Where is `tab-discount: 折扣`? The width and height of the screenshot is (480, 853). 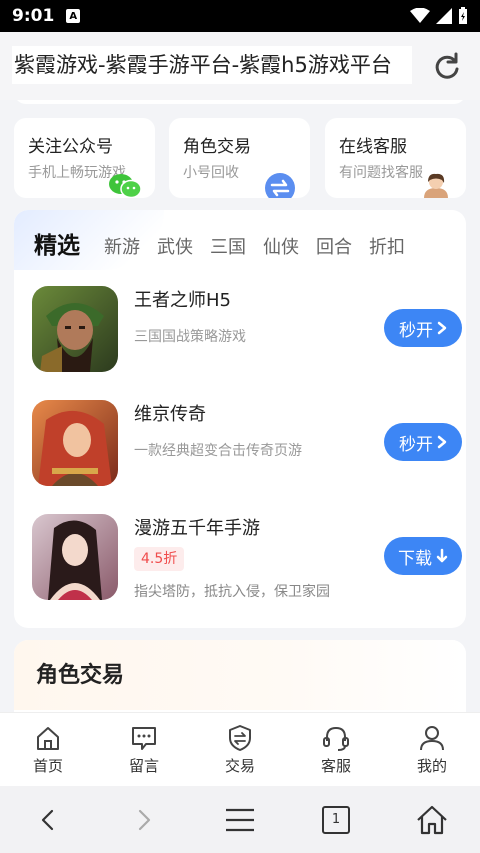
tab-discount: 折扣 is located at coordinates (387, 246).